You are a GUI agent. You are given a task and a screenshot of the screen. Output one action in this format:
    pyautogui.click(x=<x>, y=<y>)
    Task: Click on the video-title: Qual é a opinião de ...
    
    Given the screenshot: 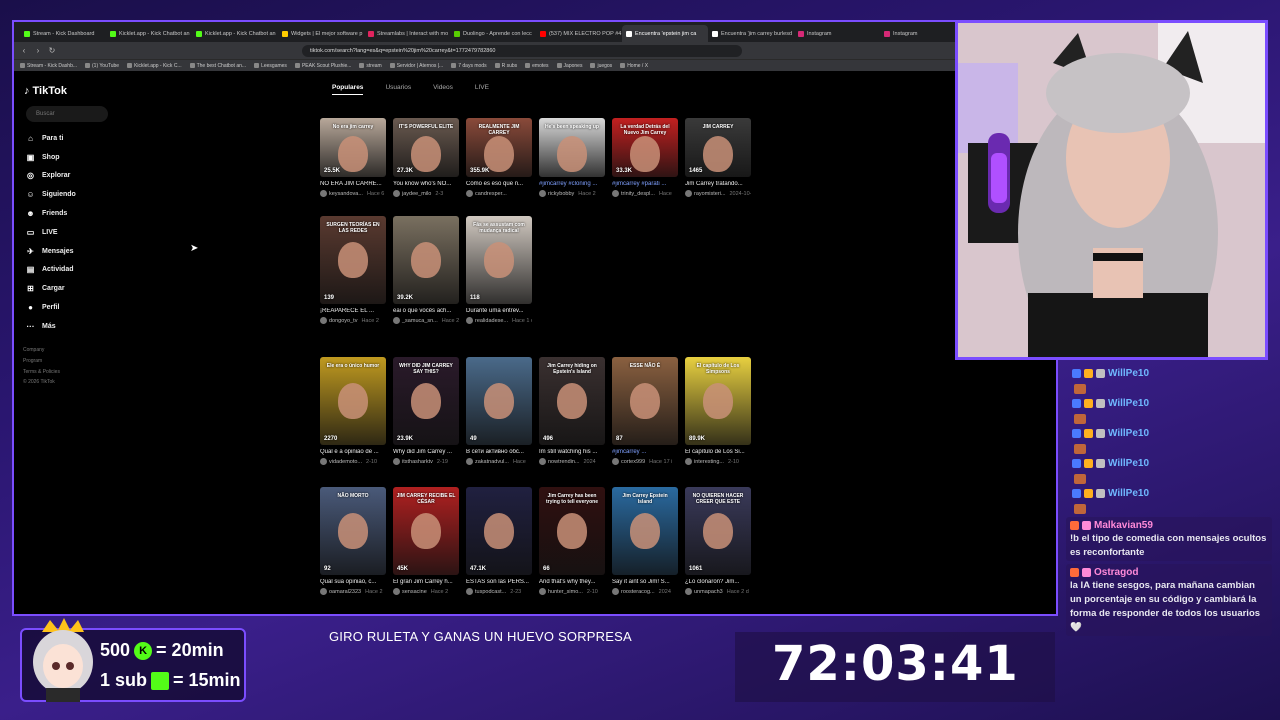 What is the action you would take?
    pyautogui.click(x=353, y=452)
    